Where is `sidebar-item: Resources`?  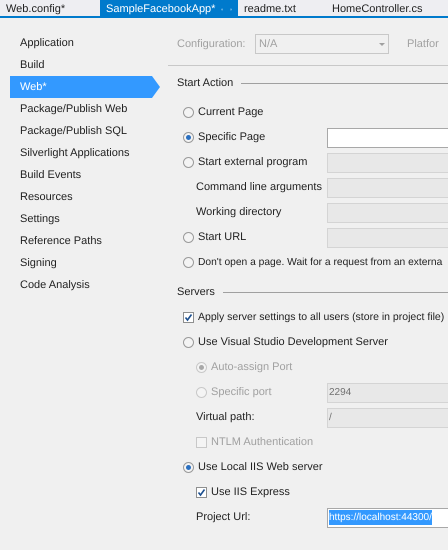
sidebar-item: Resources is located at coordinates (85, 197).